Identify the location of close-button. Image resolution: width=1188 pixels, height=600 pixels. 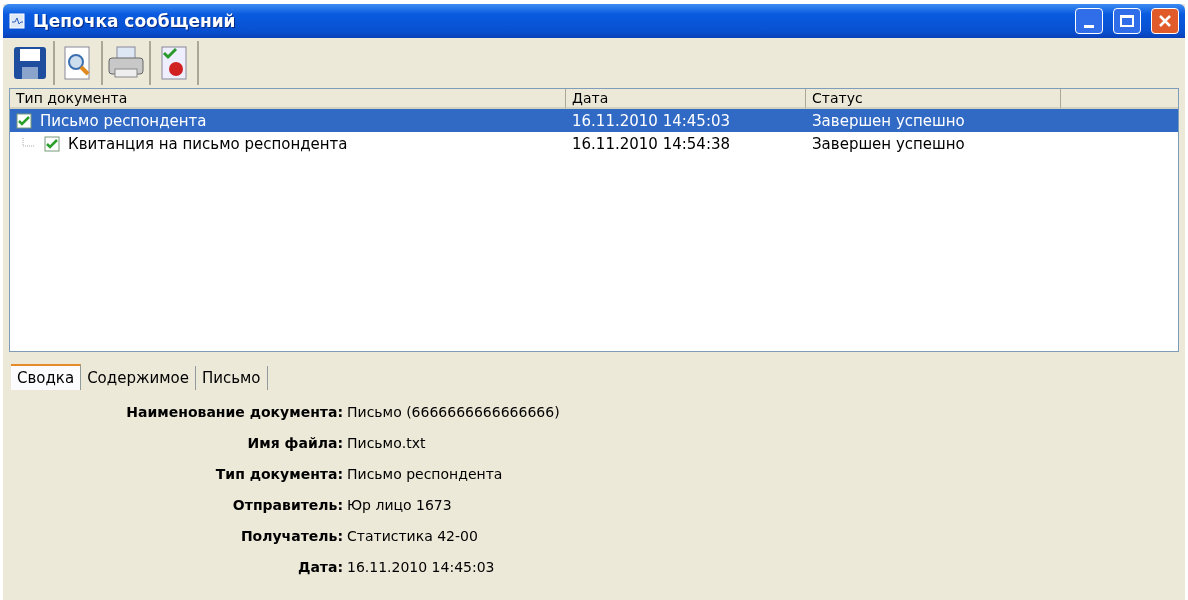
(1165, 21).